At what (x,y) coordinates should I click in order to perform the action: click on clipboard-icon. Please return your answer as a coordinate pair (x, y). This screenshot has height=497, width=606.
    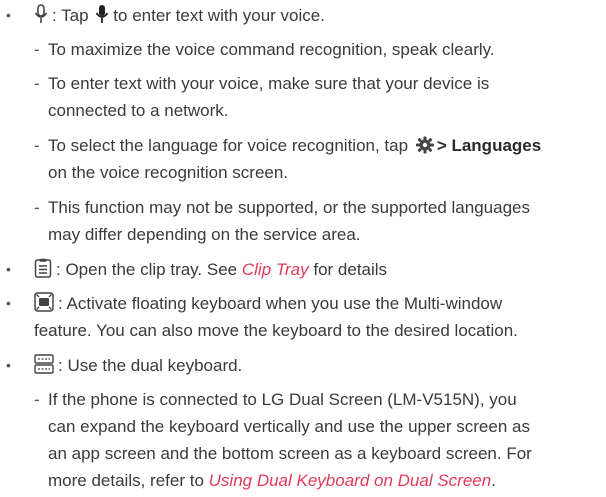
    Looking at the image, I should click on (43, 268).